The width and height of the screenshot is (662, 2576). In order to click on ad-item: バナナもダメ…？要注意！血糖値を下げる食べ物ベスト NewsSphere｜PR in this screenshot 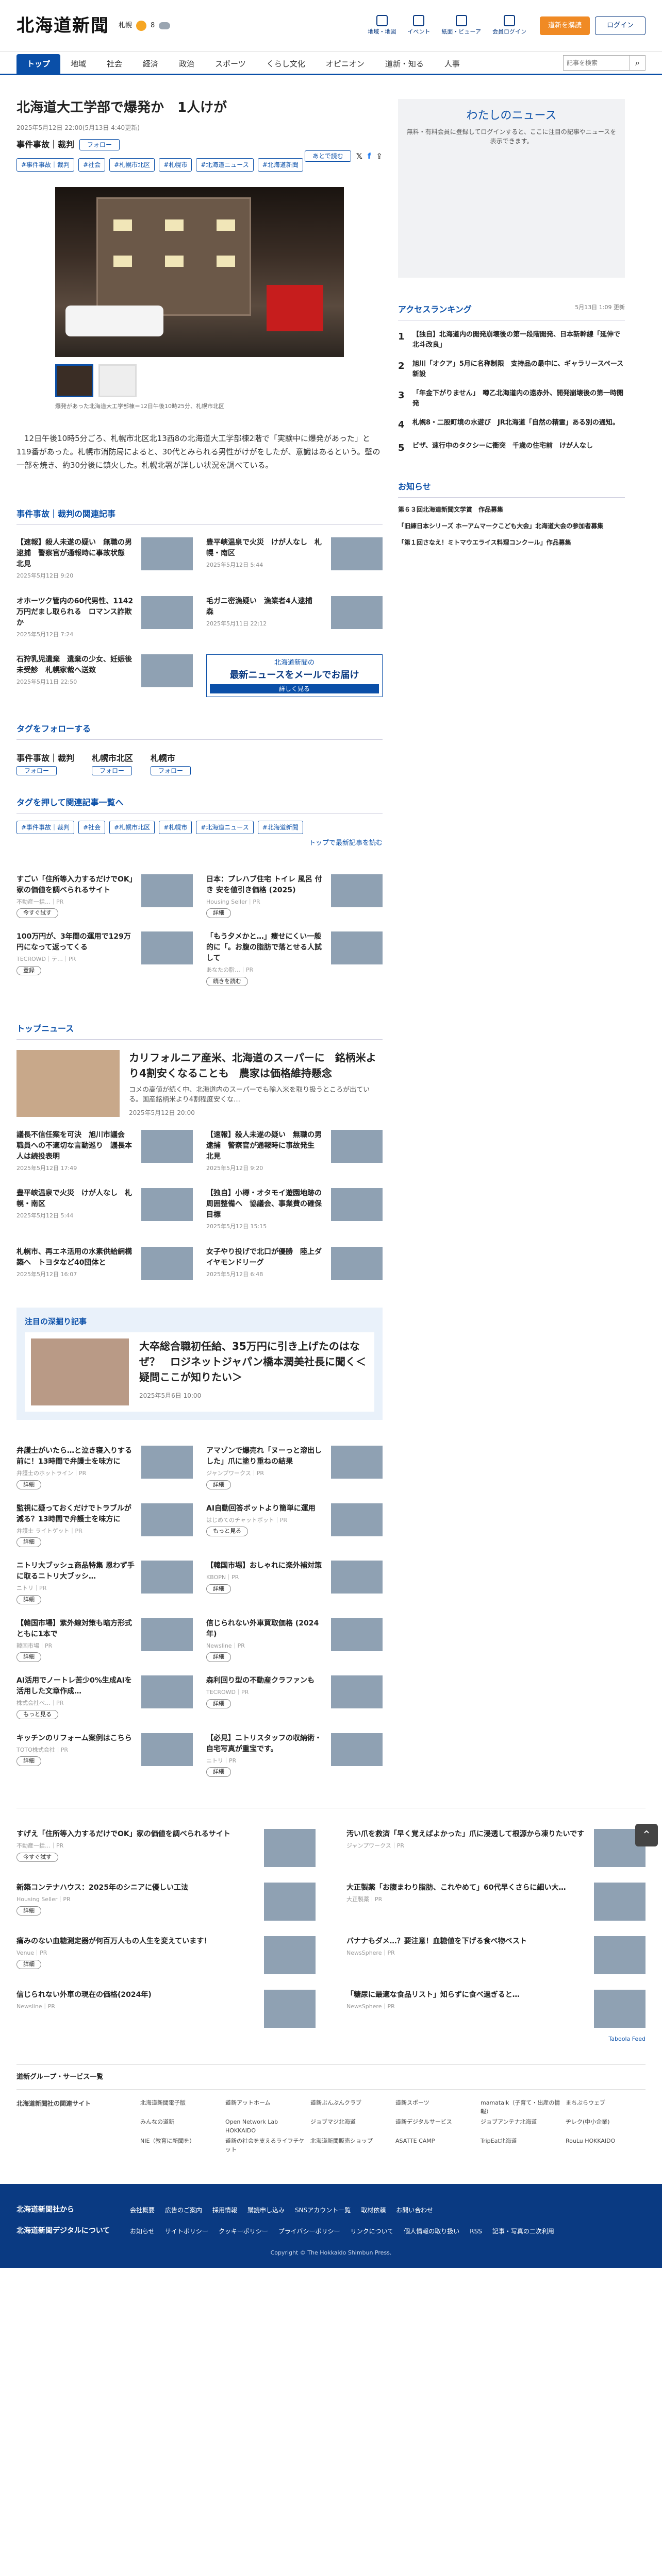, I will do `click(496, 1955)`.